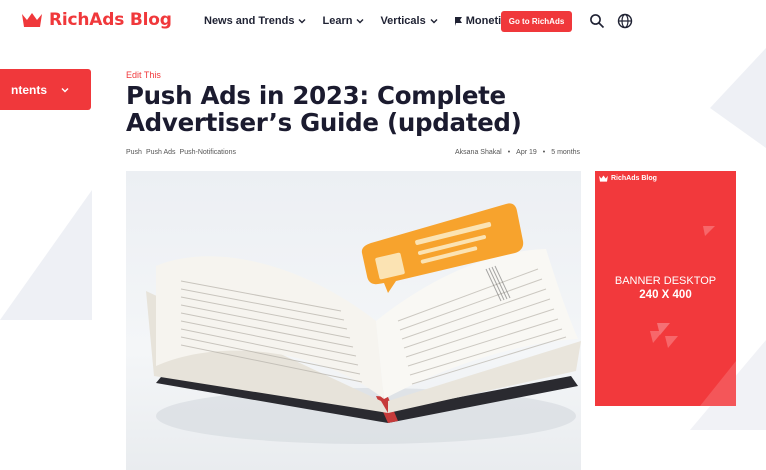  Describe the element at coordinates (143, 75) in the screenshot. I see `edit-this-link: Edit This` at that location.